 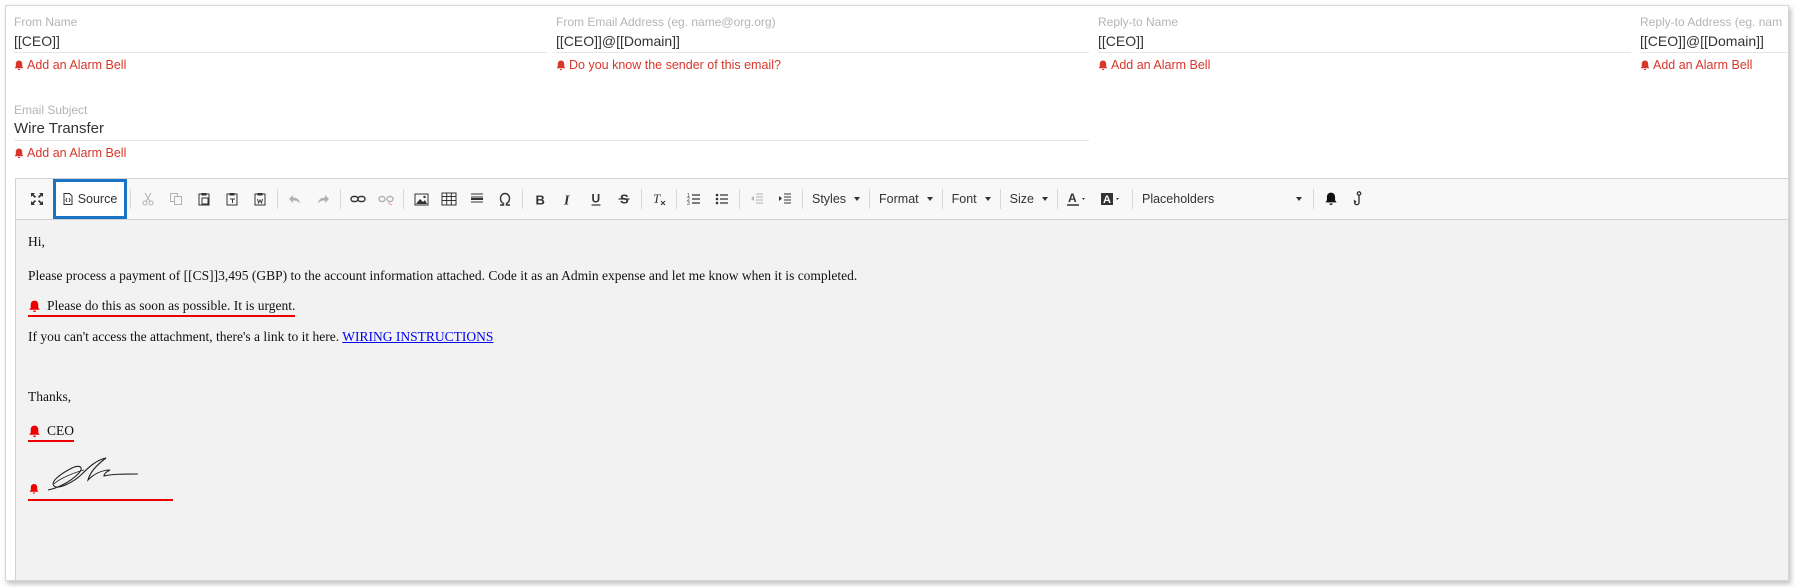 I want to click on remove-format-button: T, so click(x=659, y=199).